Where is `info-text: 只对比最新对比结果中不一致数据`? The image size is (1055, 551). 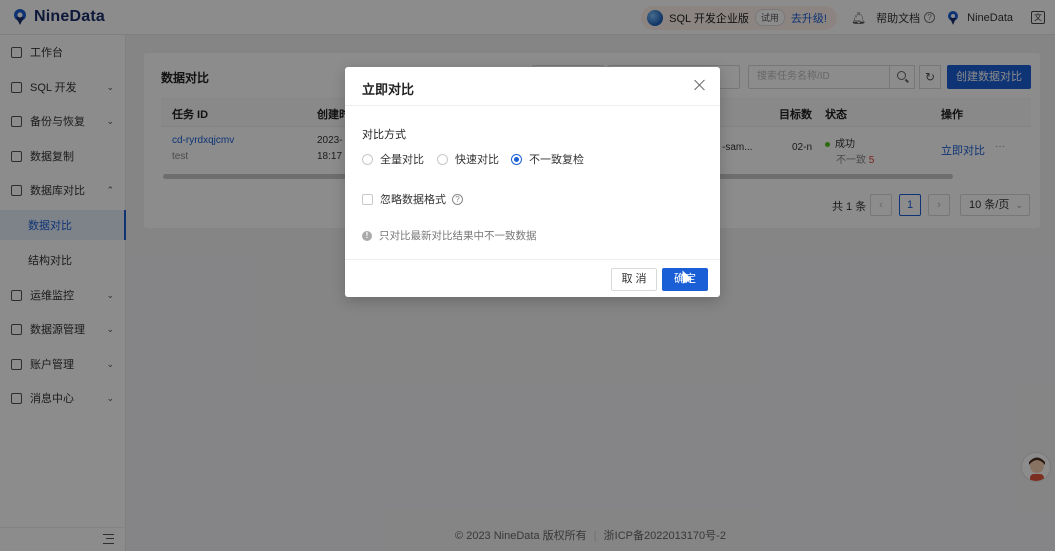
info-text: 只对比最新对比结果中不一致数据 is located at coordinates (458, 236).